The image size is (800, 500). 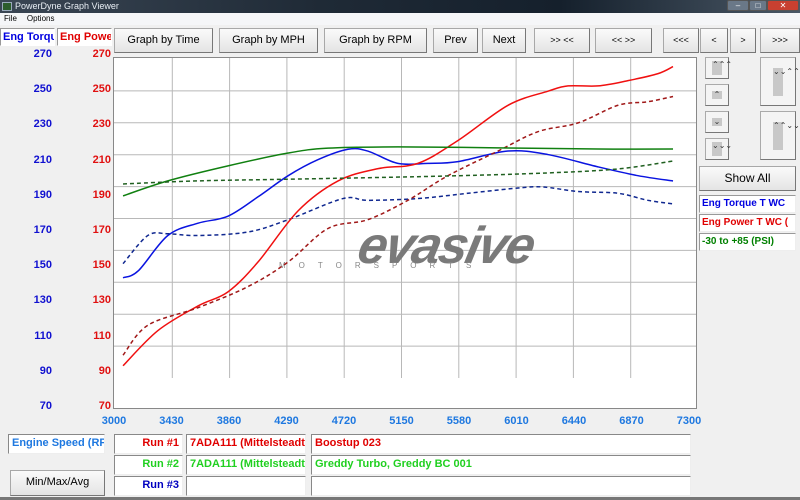 I want to click on power-tick-label: 270, so click(x=101, y=54).